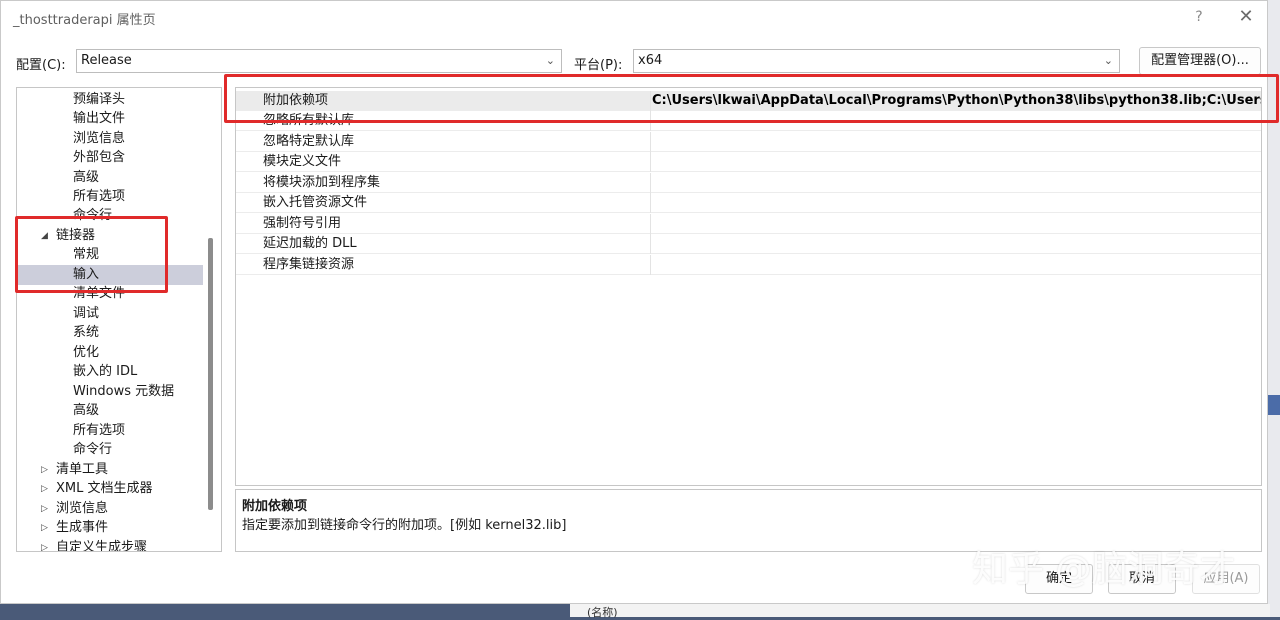  What do you see at coordinates (84, 20) in the screenshot?
I see `dialog-title: _thosttraderapi 属性页` at bounding box center [84, 20].